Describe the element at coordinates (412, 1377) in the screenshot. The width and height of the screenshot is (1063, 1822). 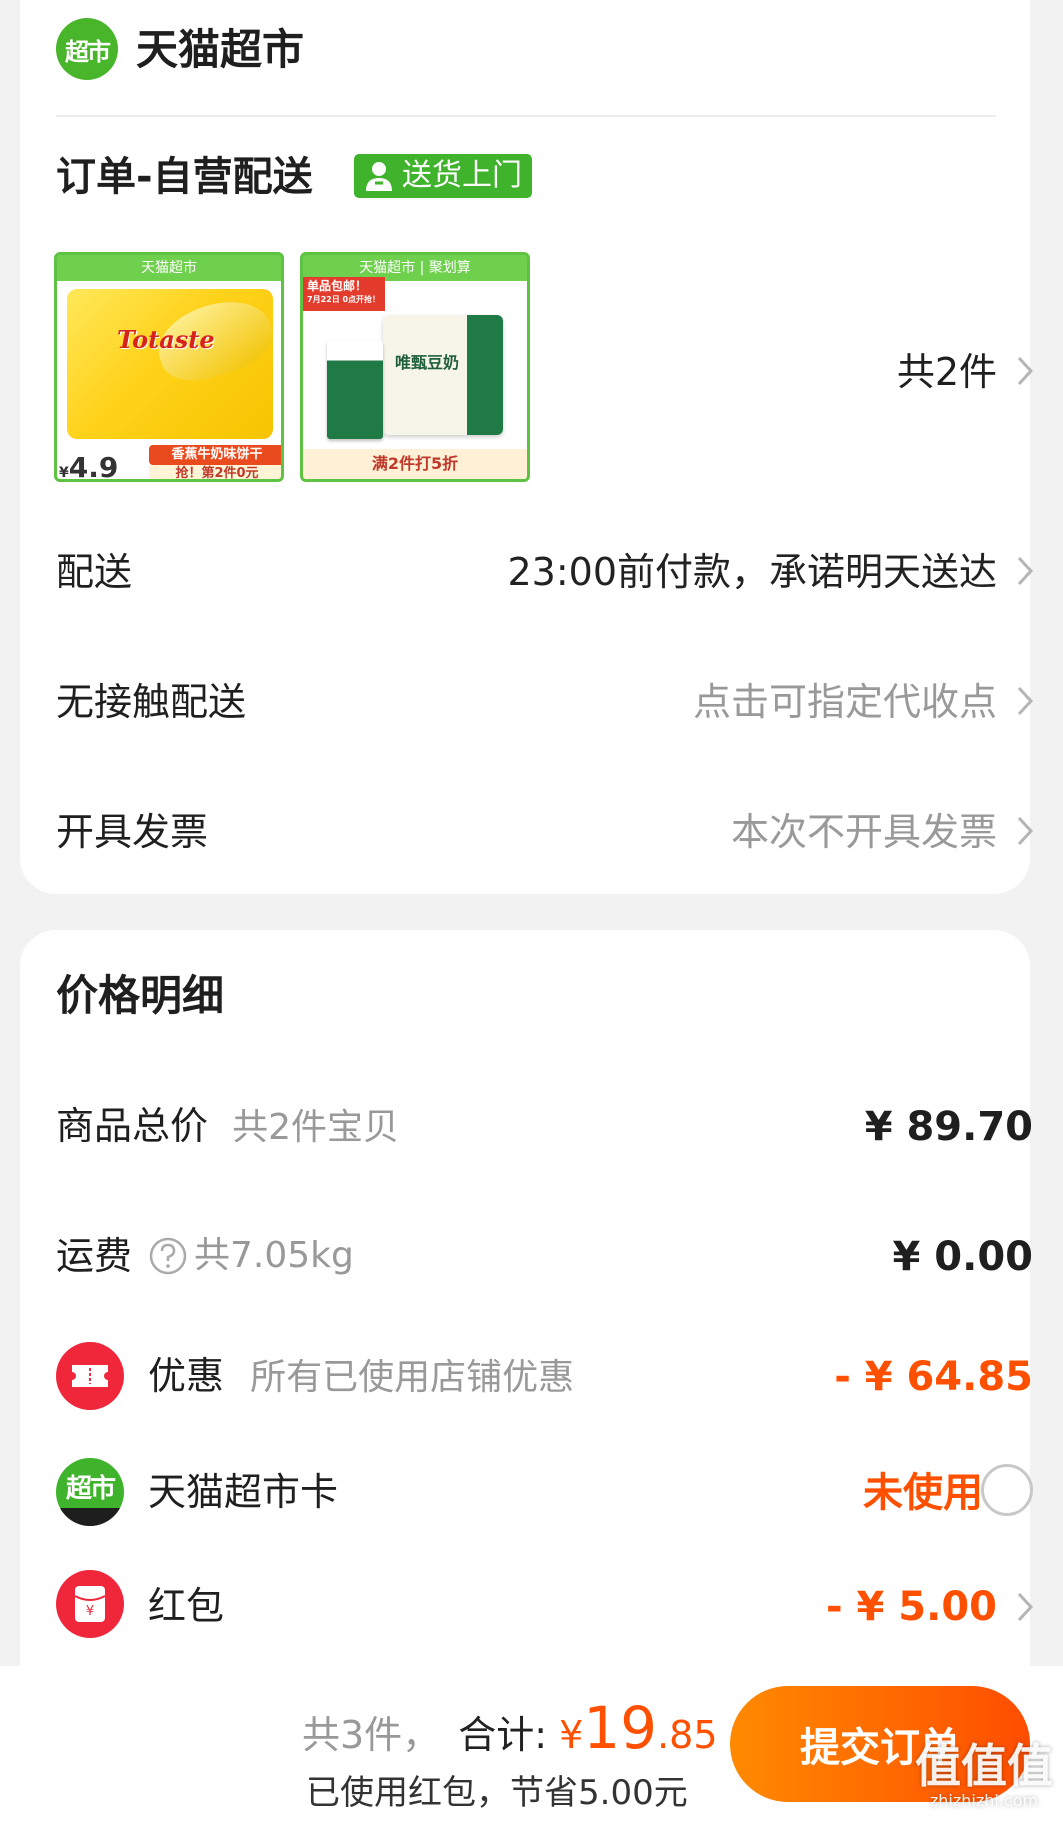
I see `discount-desc: 所有已使用店铺优惠` at that location.